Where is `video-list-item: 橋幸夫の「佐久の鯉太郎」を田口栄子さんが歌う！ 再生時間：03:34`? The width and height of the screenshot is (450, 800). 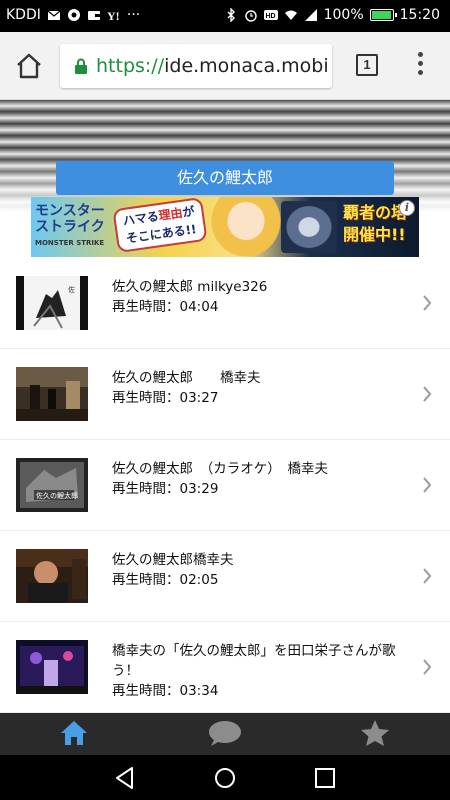
video-list-item: 橋幸夫の「佐久の鯉太郎」を田口栄子さんが歌う！ 再生時間：03:34 is located at coordinates (225, 667).